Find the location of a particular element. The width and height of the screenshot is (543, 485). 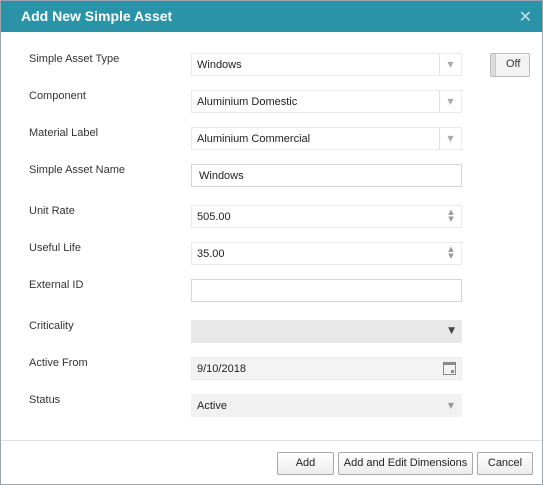

external-id-label: External ID is located at coordinates (56, 285).